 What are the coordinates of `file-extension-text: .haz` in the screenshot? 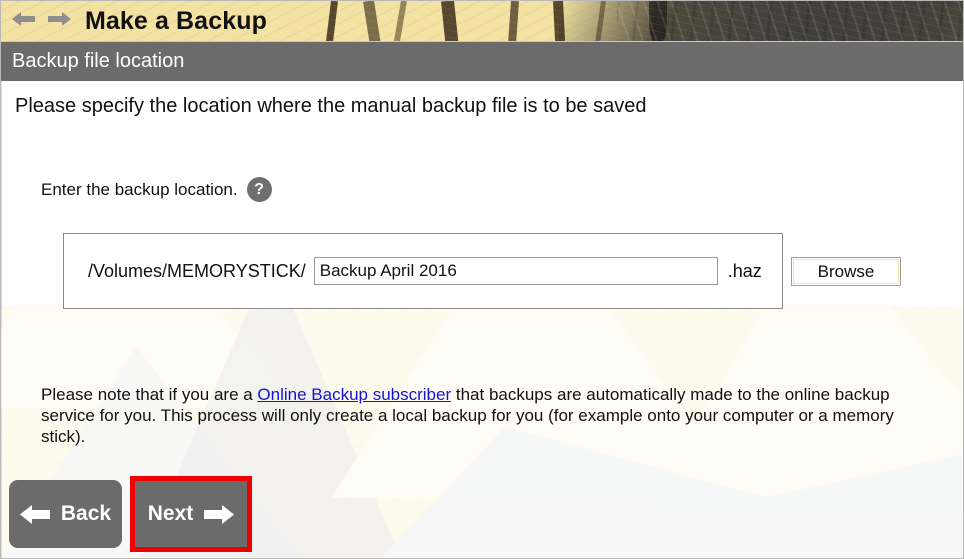 It's located at (744, 270).